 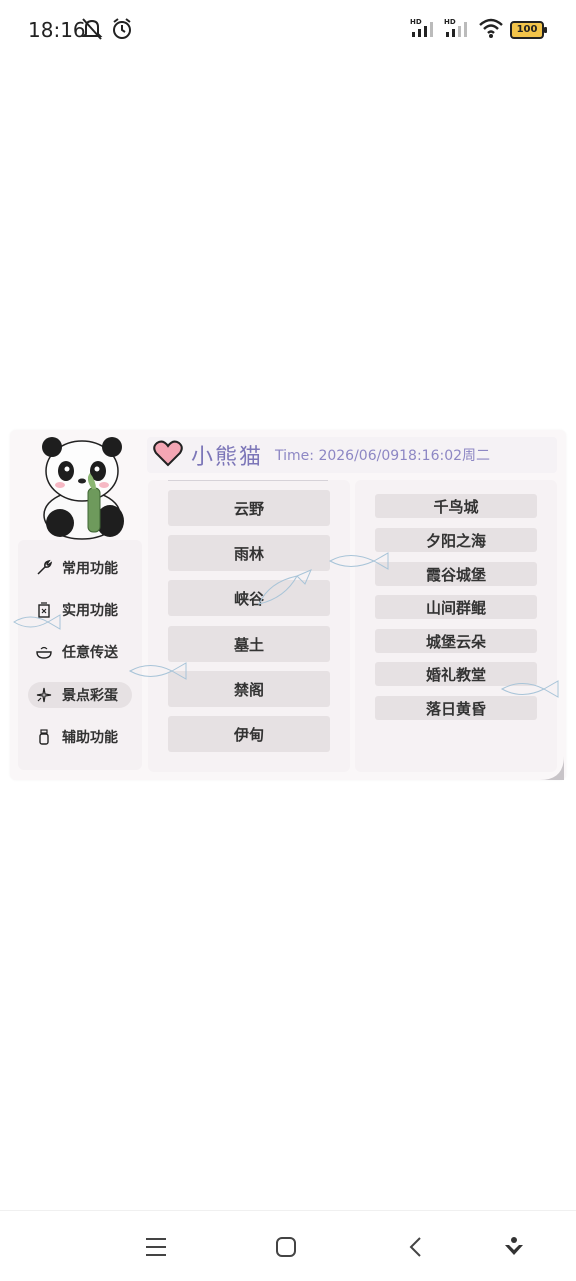 What do you see at coordinates (92, 31) in the screenshot?
I see `mute-icon` at bounding box center [92, 31].